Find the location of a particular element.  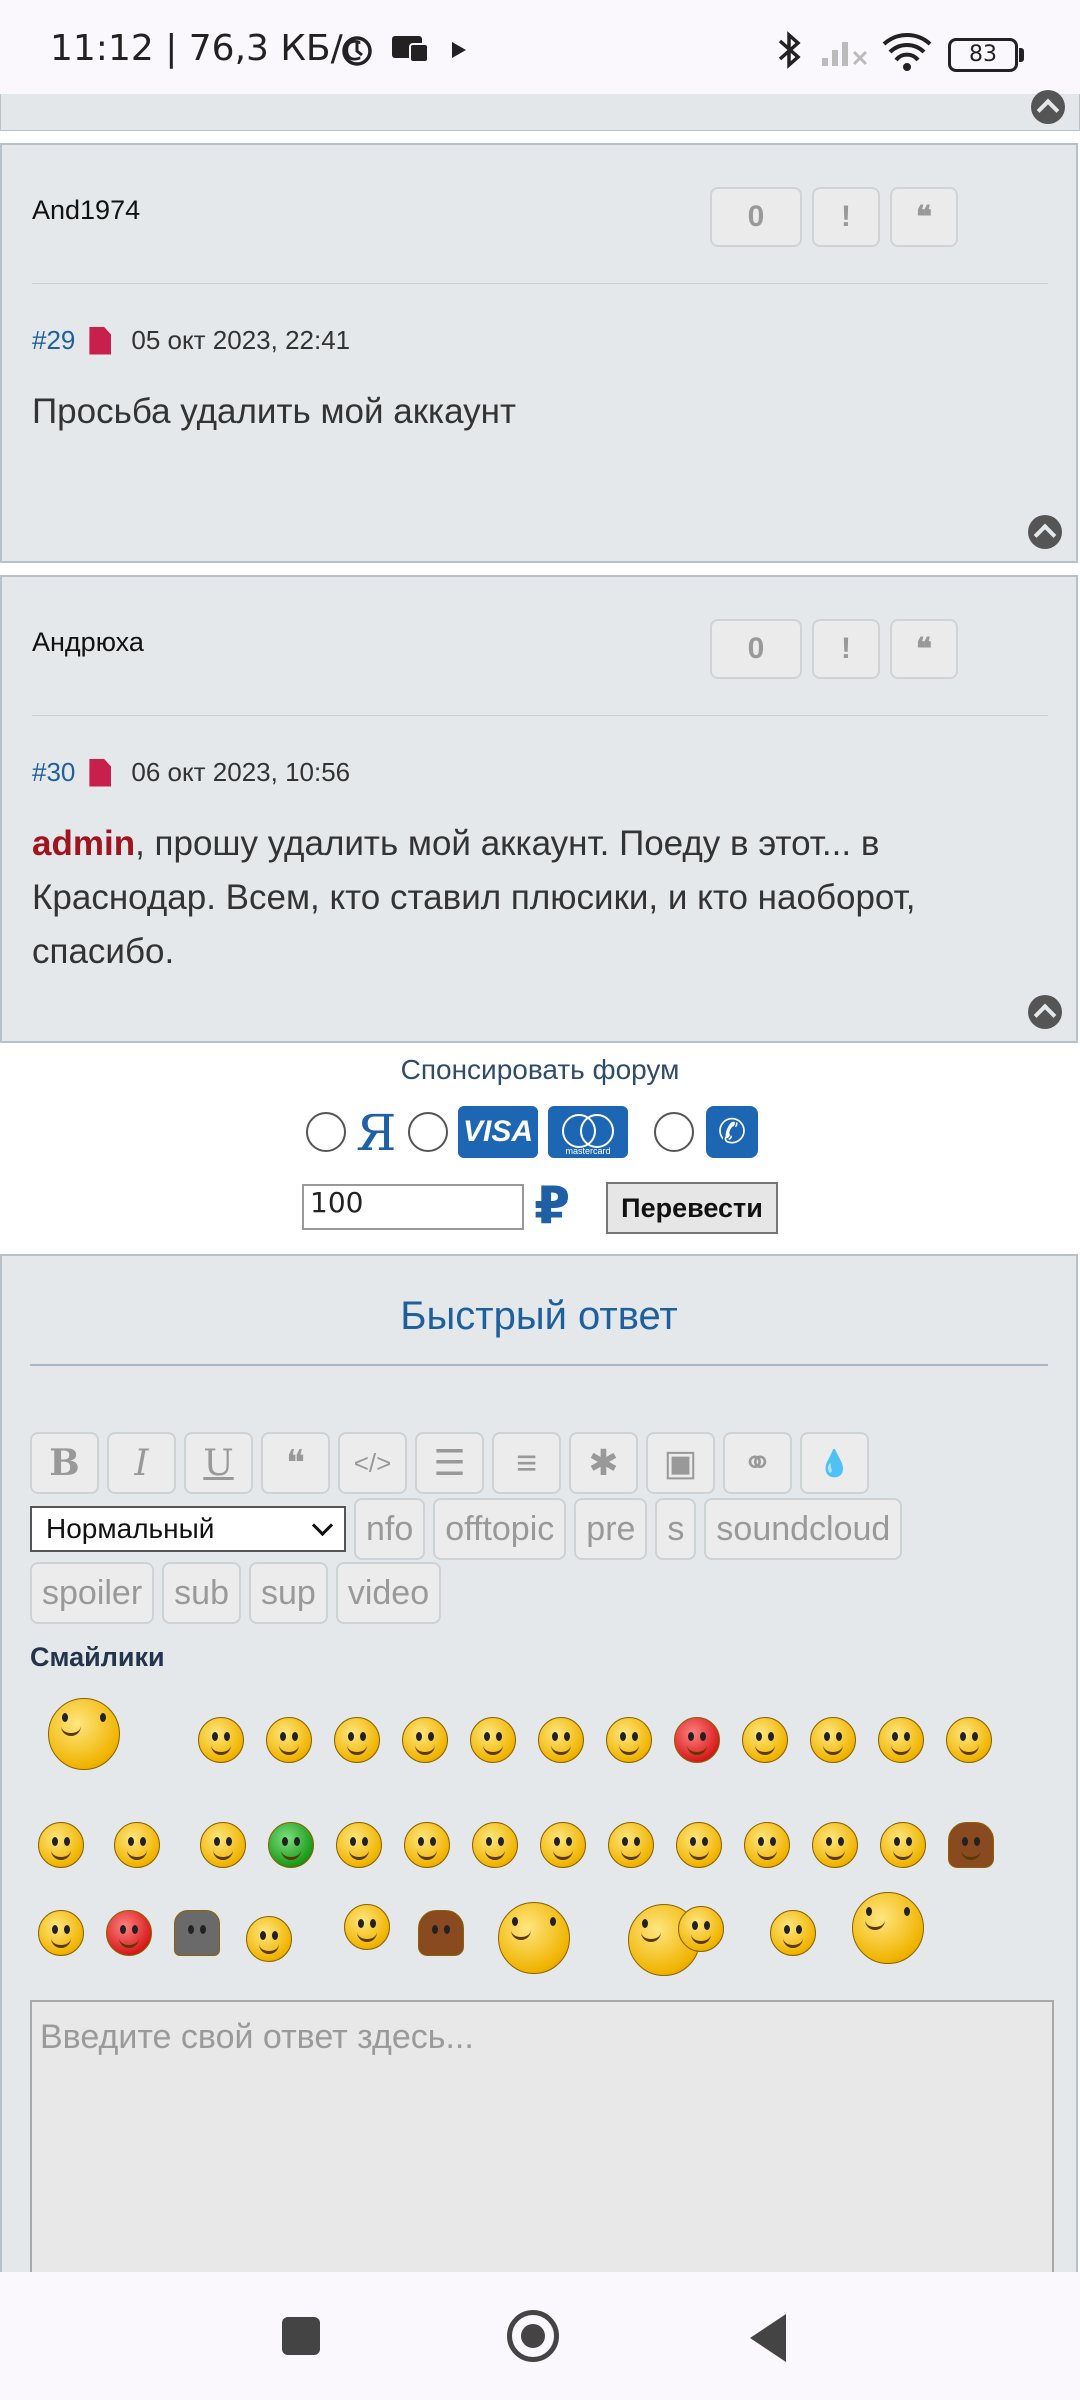

smiley-party-icon is located at coordinates (534, 1938).